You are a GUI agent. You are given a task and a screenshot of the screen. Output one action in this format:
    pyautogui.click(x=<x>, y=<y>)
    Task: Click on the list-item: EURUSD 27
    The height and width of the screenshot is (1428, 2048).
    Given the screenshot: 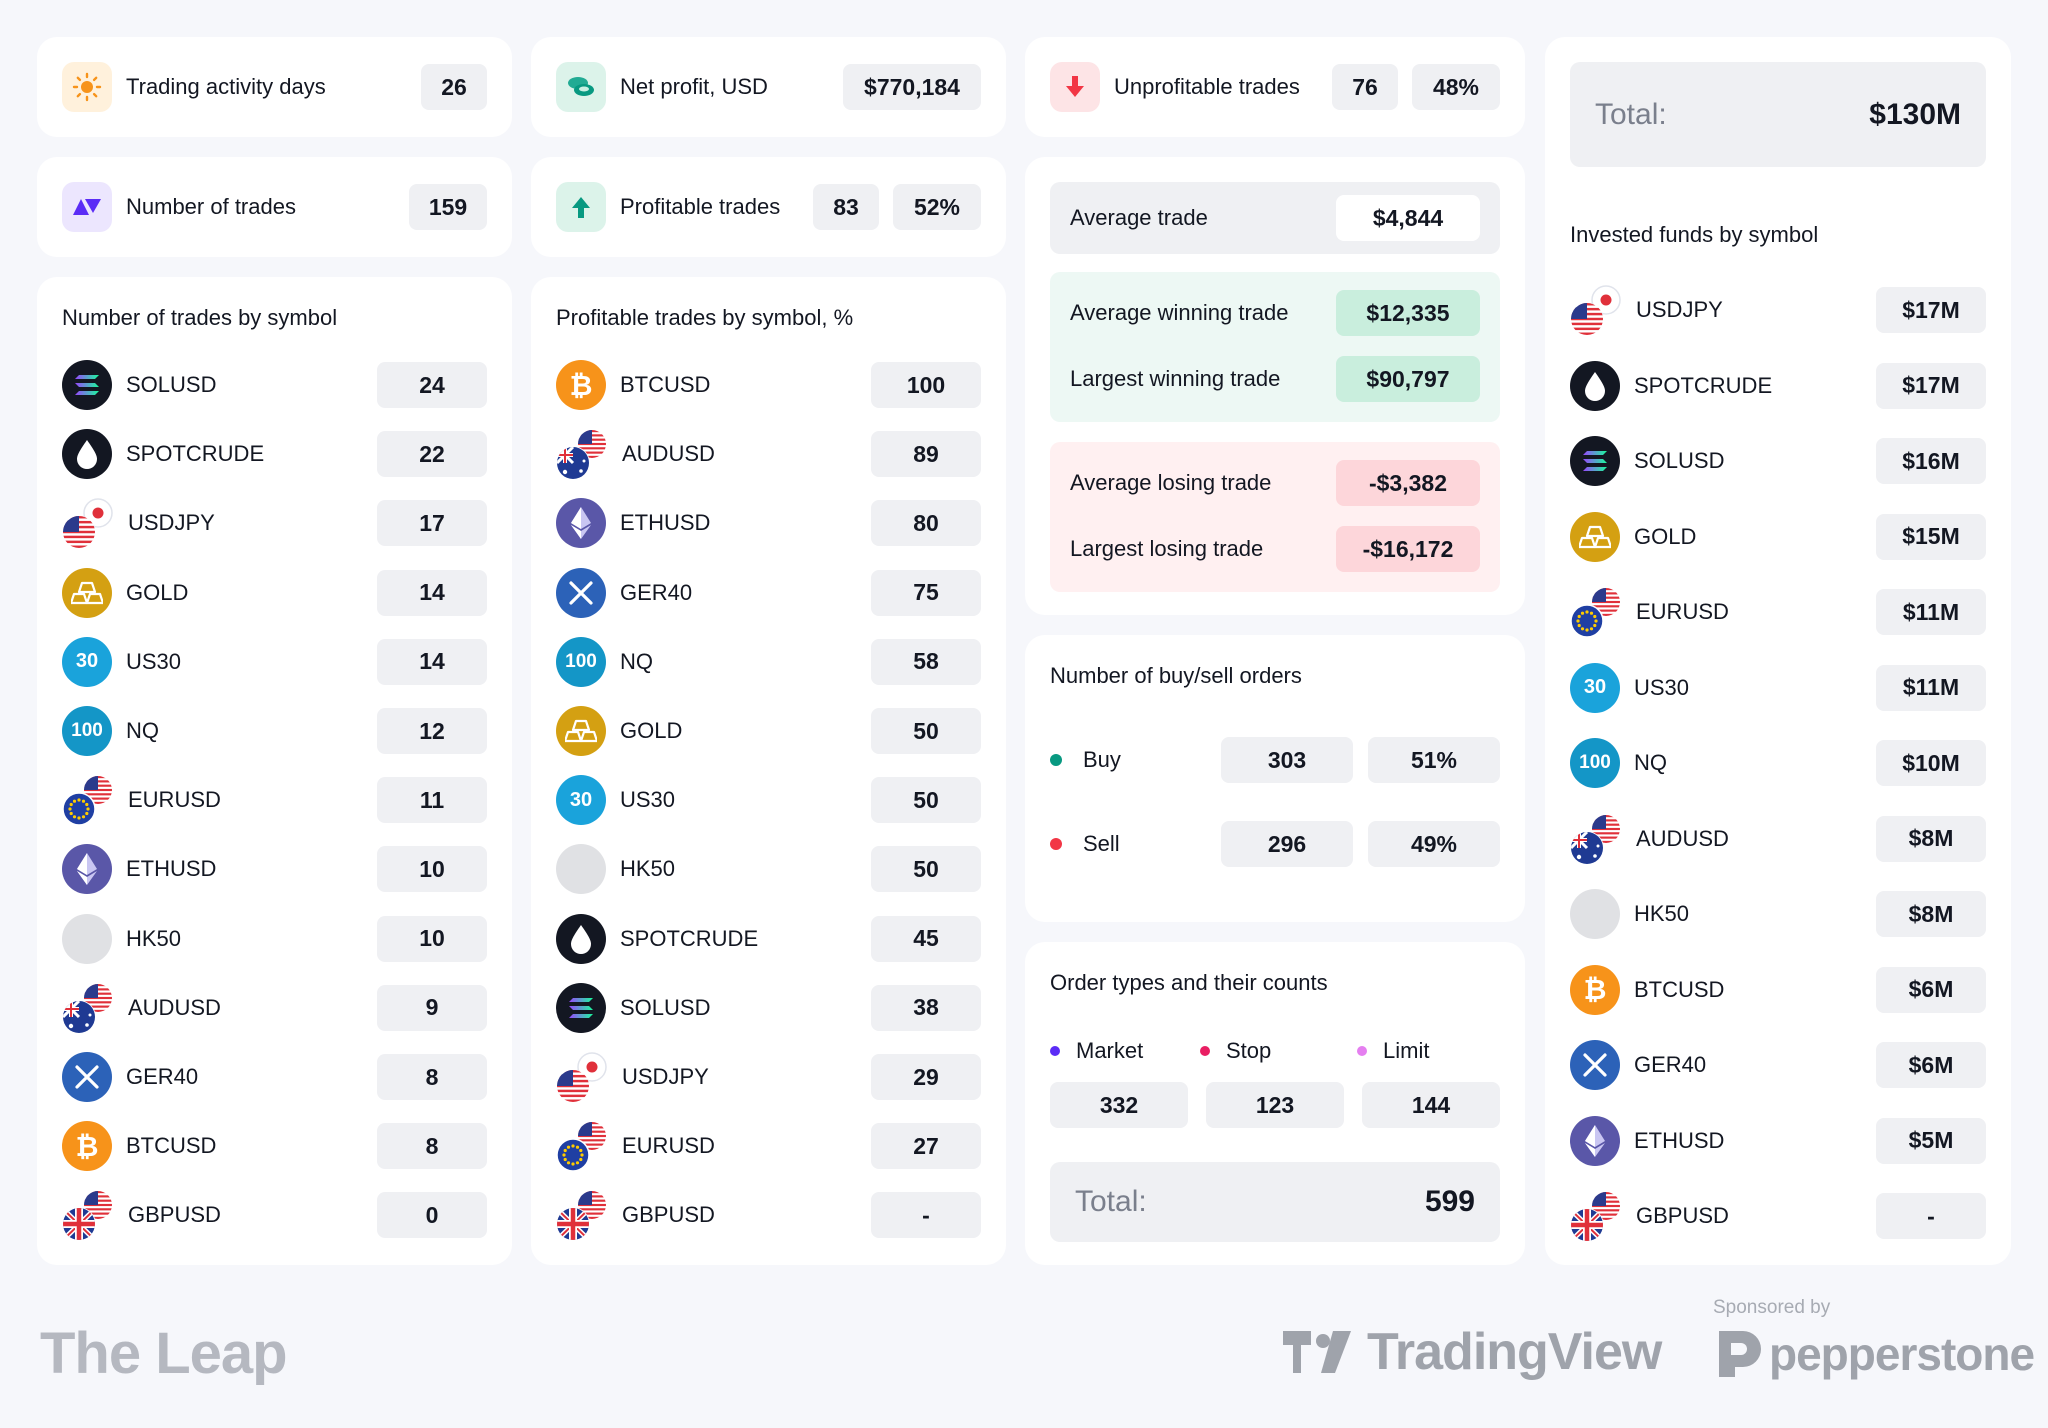 What is the action you would take?
    pyautogui.click(x=768, y=1146)
    